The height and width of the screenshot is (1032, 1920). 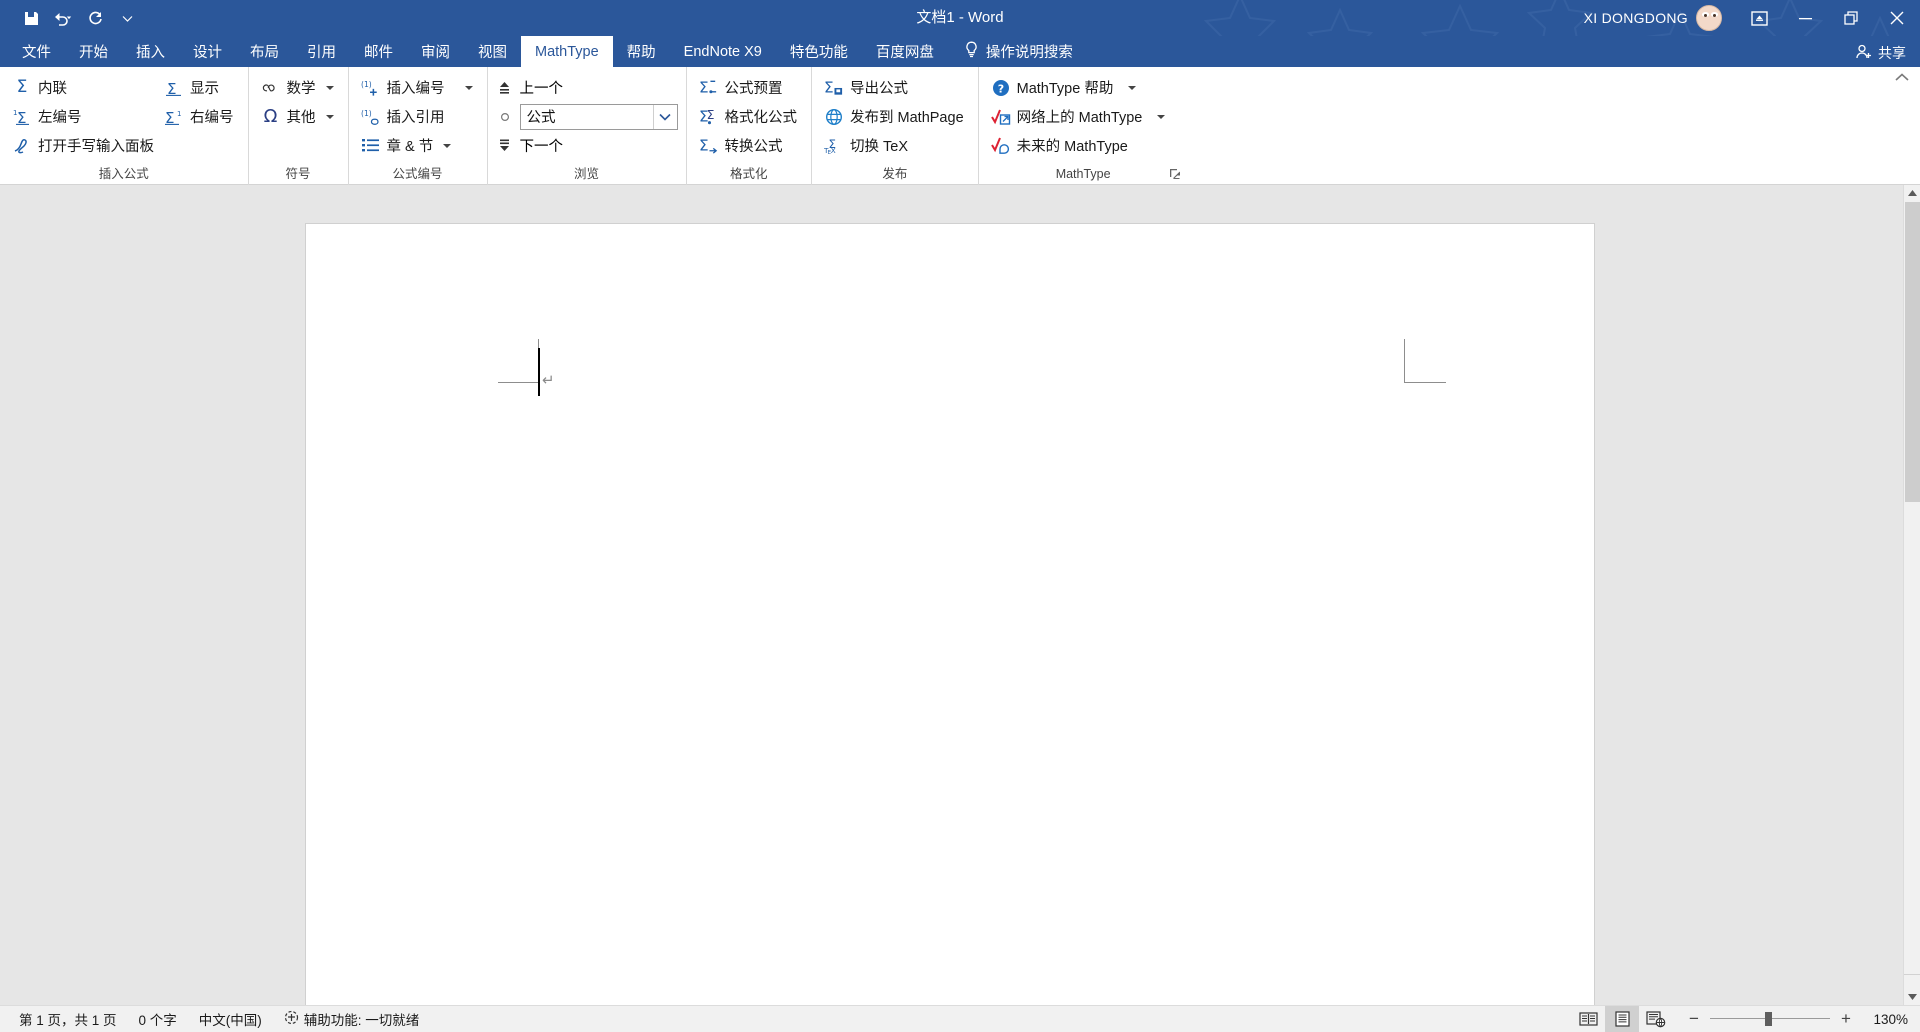 What do you see at coordinates (96, 147) in the screenshot?
I see `item-label: 打开手写输入面板` at bounding box center [96, 147].